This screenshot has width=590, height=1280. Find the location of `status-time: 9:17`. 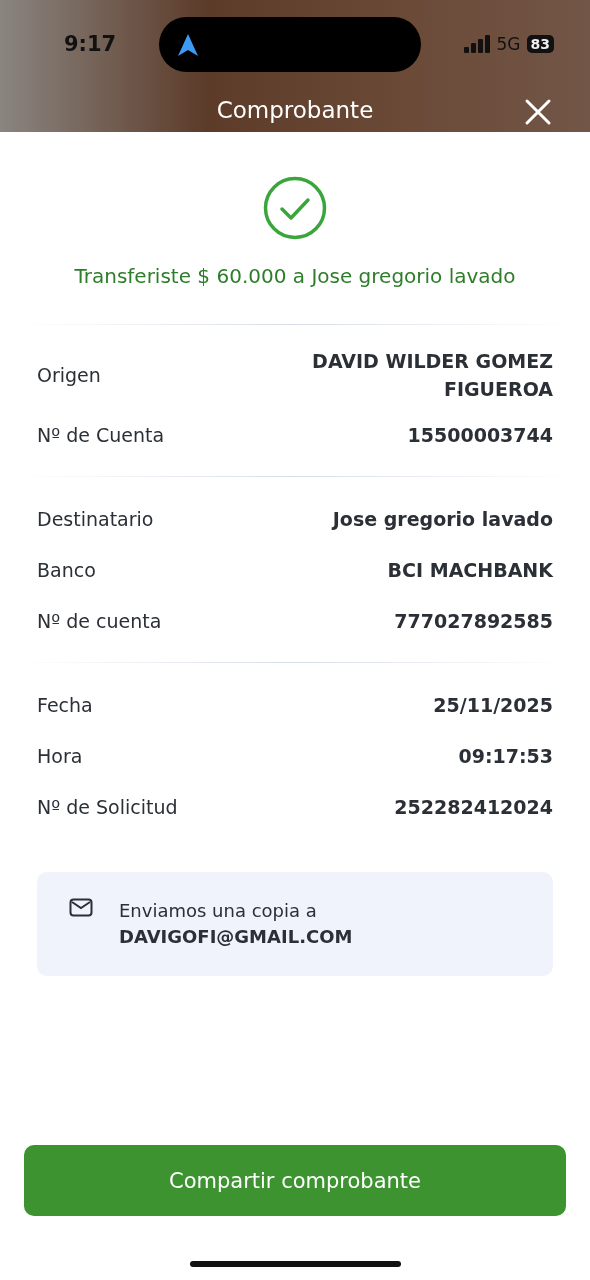

status-time: 9:17 is located at coordinates (91, 44).